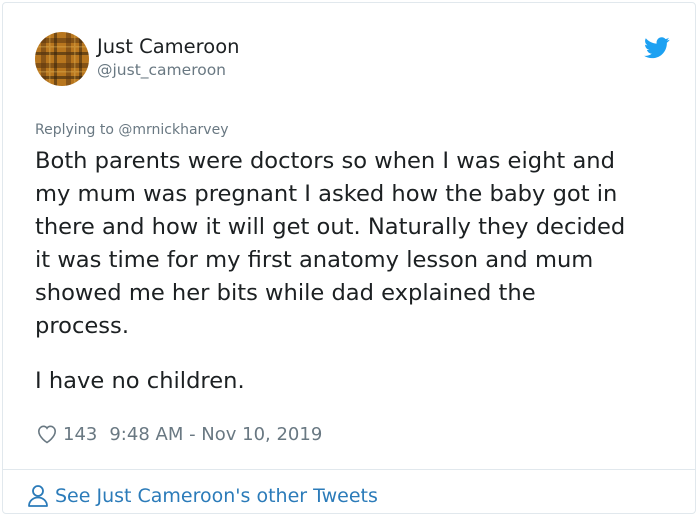  I want to click on twitter-bird-icon, so click(657, 48).